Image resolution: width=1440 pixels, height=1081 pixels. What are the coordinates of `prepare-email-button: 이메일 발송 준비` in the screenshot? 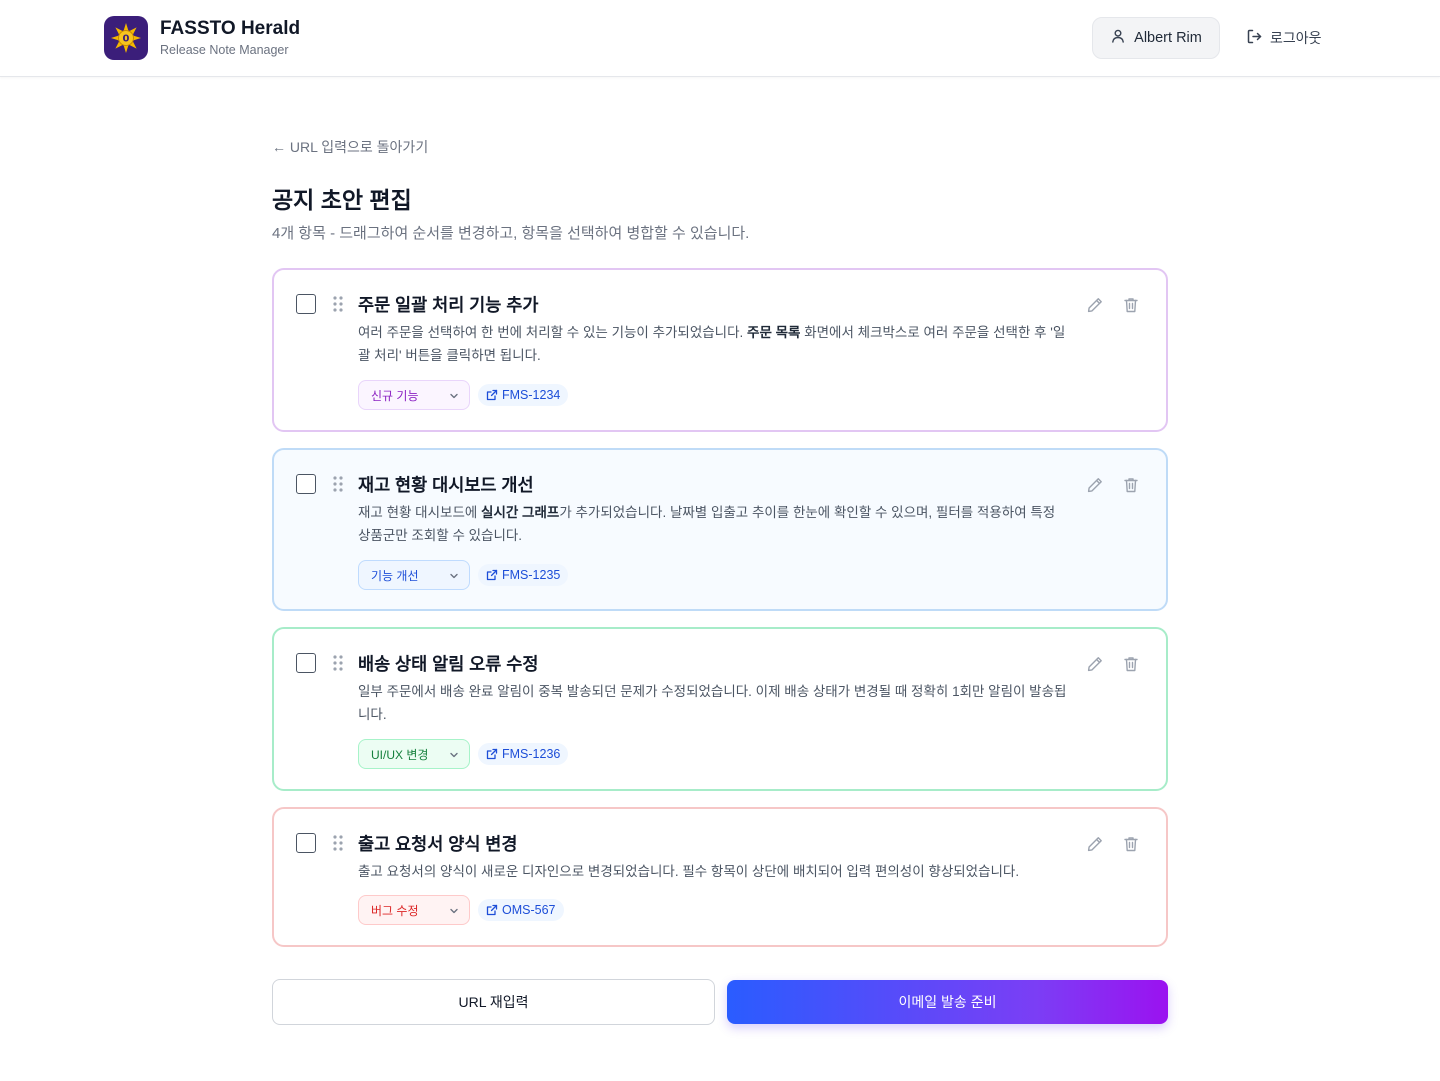 It's located at (947, 1002).